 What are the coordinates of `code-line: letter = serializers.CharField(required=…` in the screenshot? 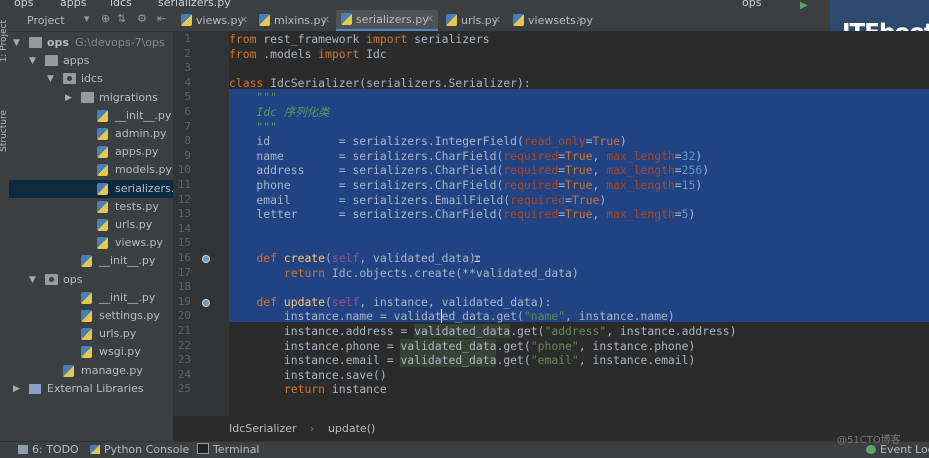 It's located at (462, 214).